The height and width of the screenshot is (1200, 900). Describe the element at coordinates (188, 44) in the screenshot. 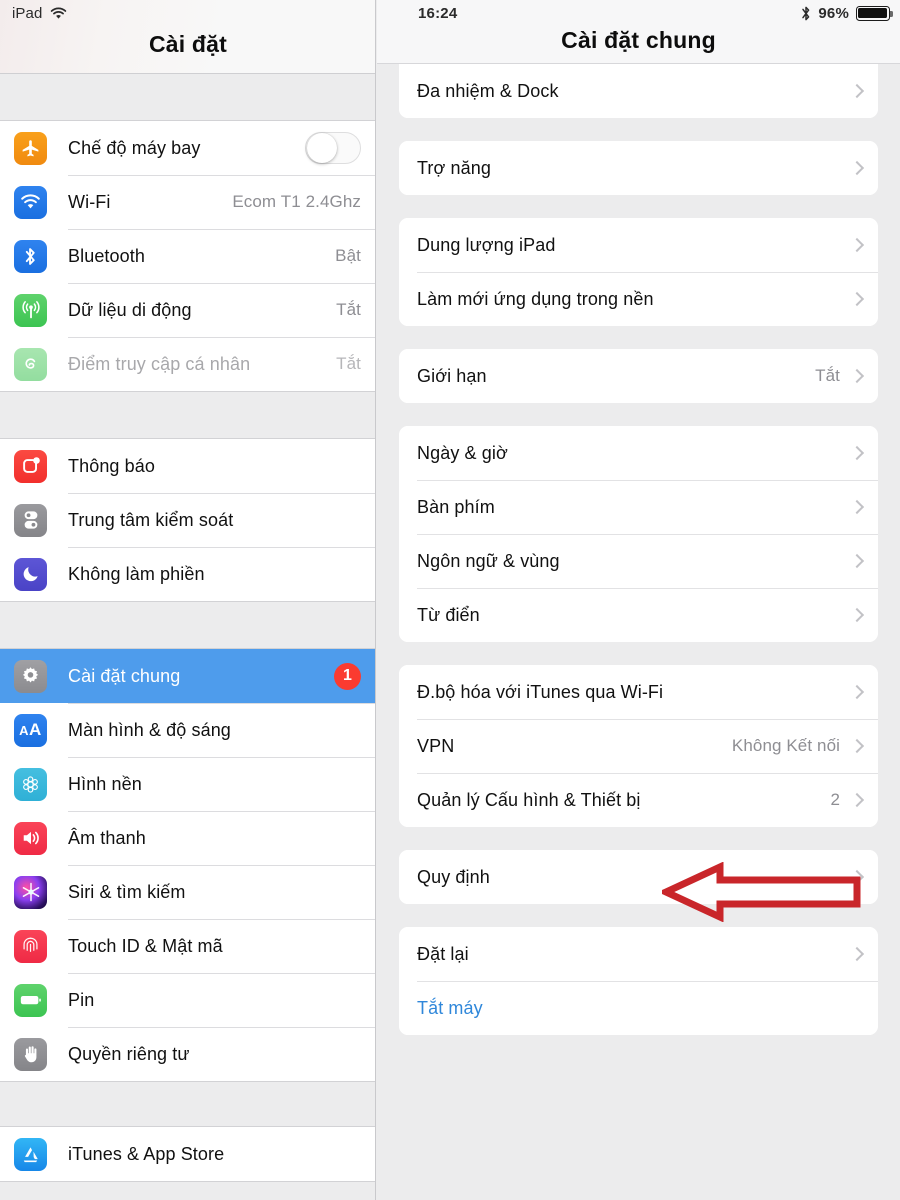

I see `sidebar-title: Cài đặt` at that location.